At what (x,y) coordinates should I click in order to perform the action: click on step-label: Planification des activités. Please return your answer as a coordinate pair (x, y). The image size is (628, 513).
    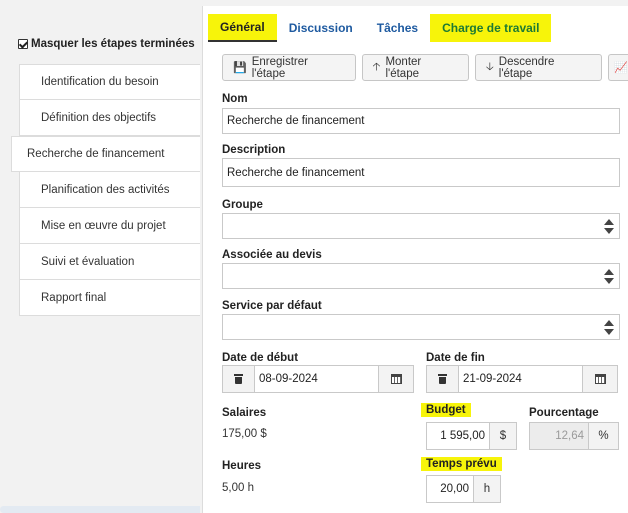
    Looking at the image, I should click on (105, 189).